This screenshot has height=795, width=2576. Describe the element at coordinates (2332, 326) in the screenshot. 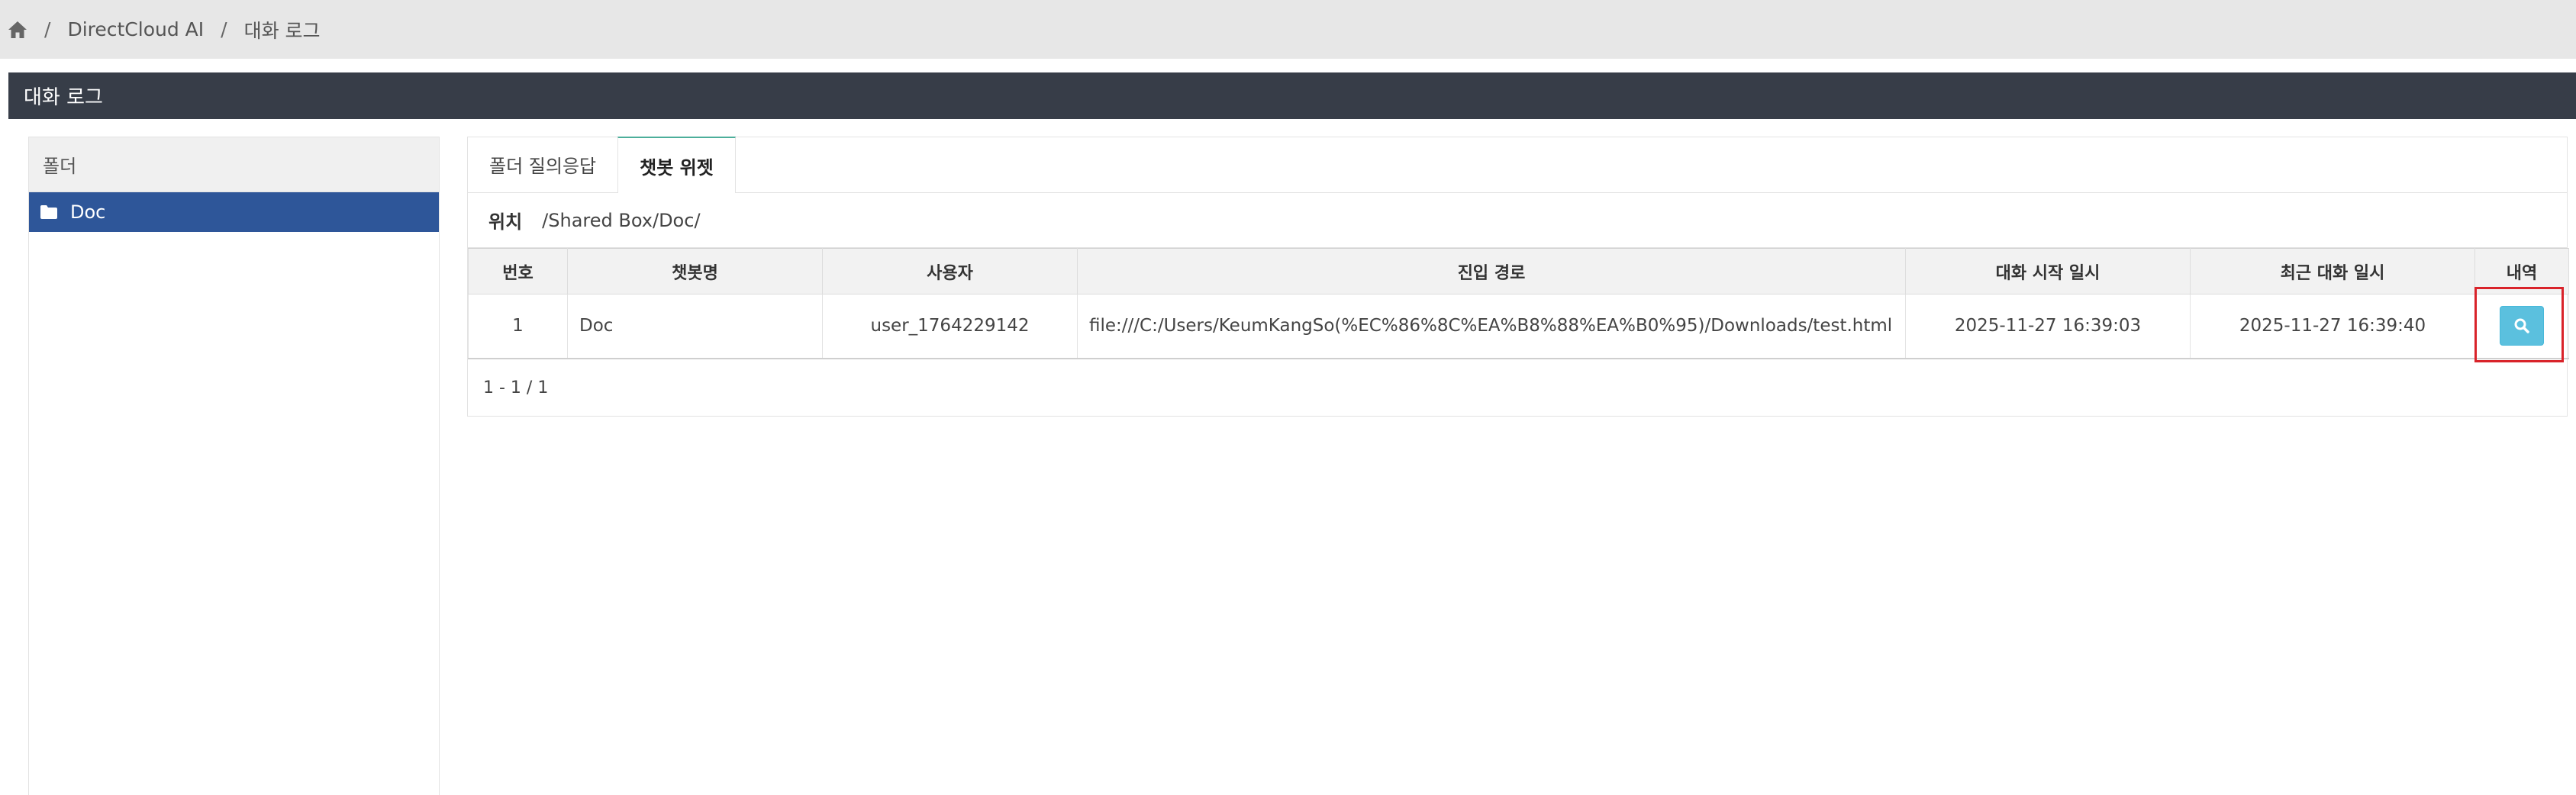

I see `cell-latest: 2025-11-27 16:39:40` at that location.